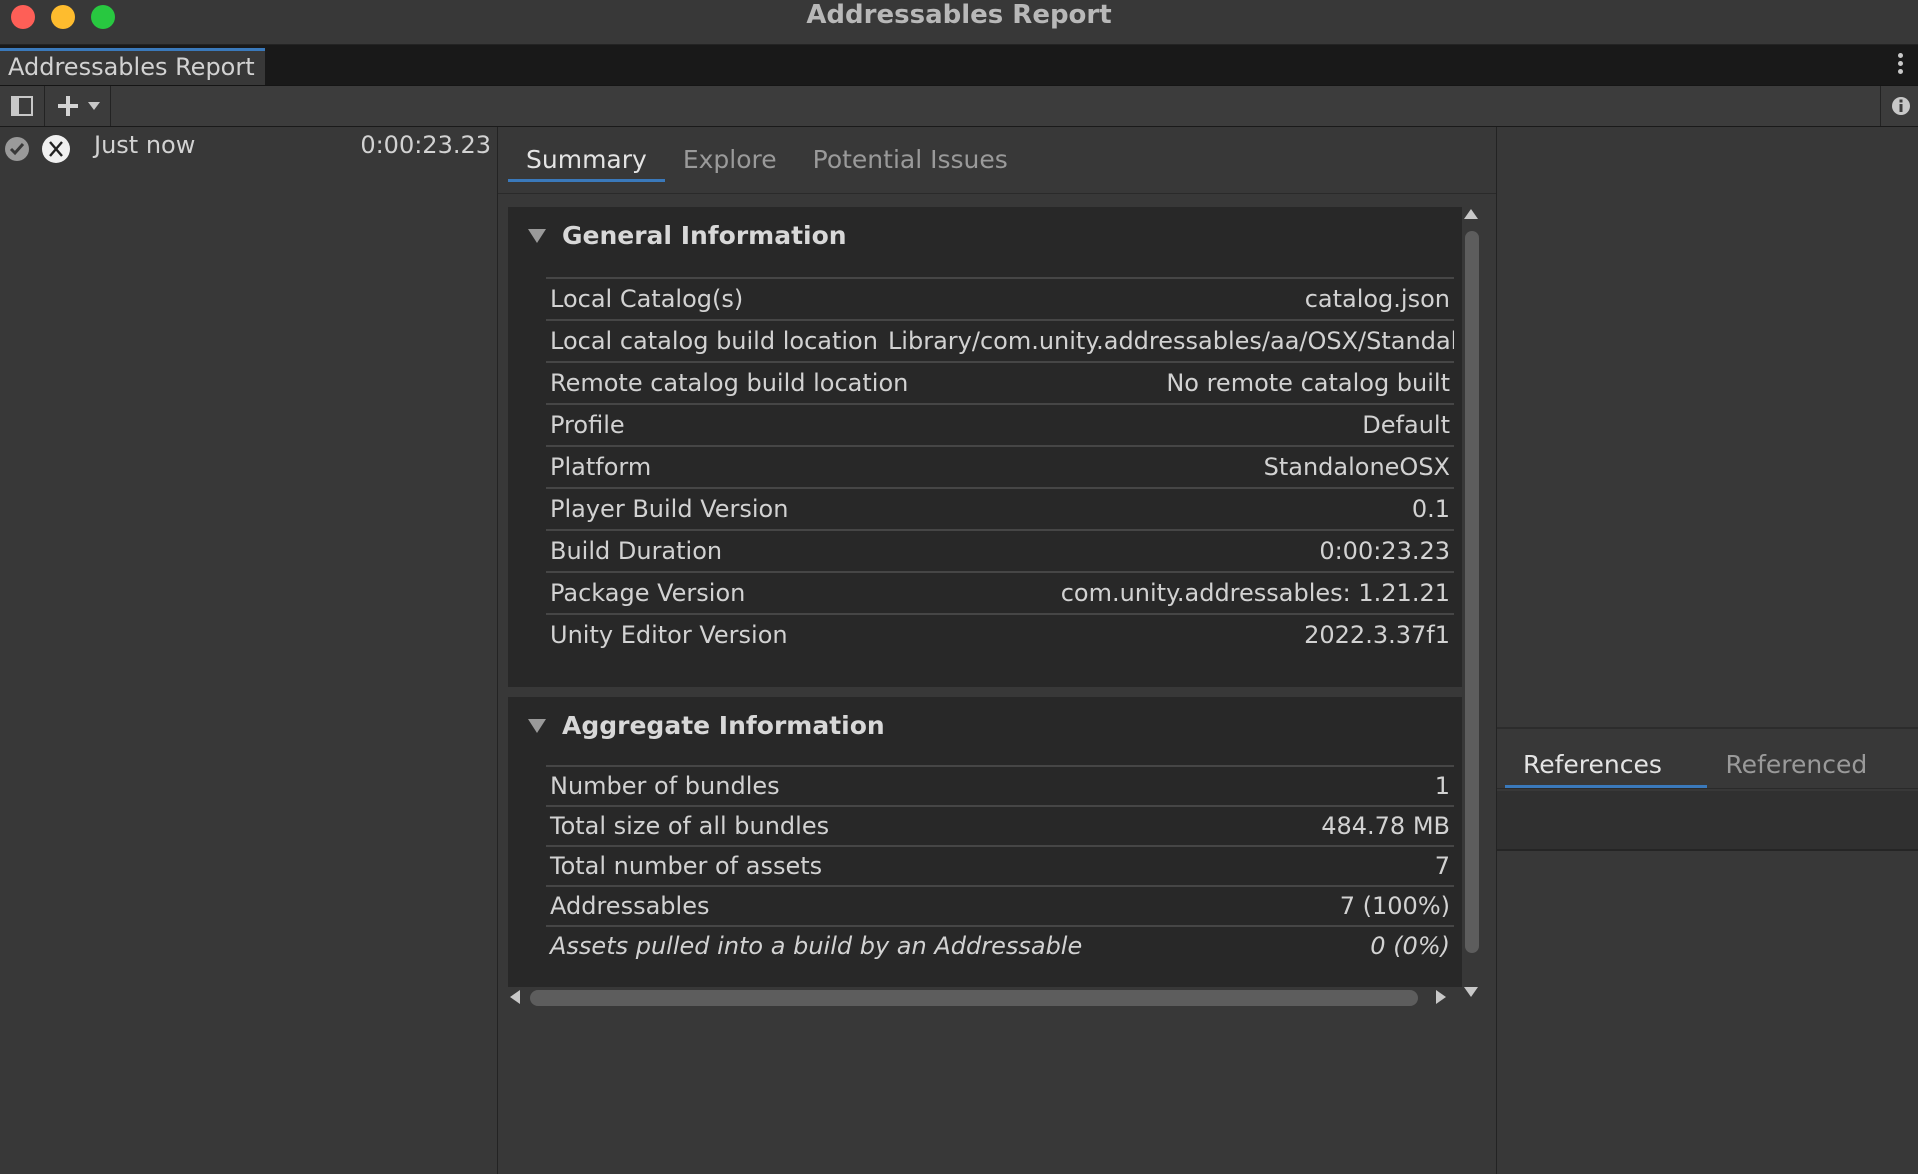 This screenshot has width=1918, height=1174. I want to click on horizontal-scrollbar, so click(988, 997).